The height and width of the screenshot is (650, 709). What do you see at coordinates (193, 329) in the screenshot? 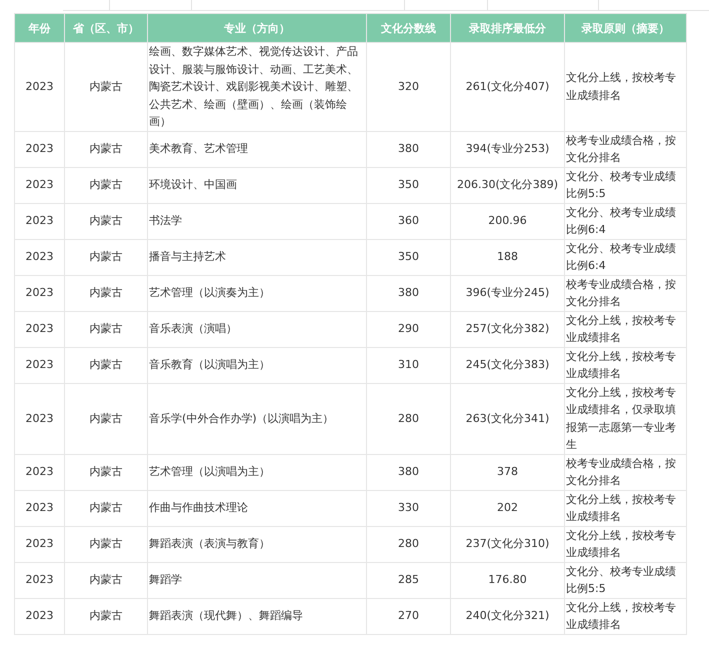
I see `major-cell: 音乐表演（演唱）` at bounding box center [193, 329].